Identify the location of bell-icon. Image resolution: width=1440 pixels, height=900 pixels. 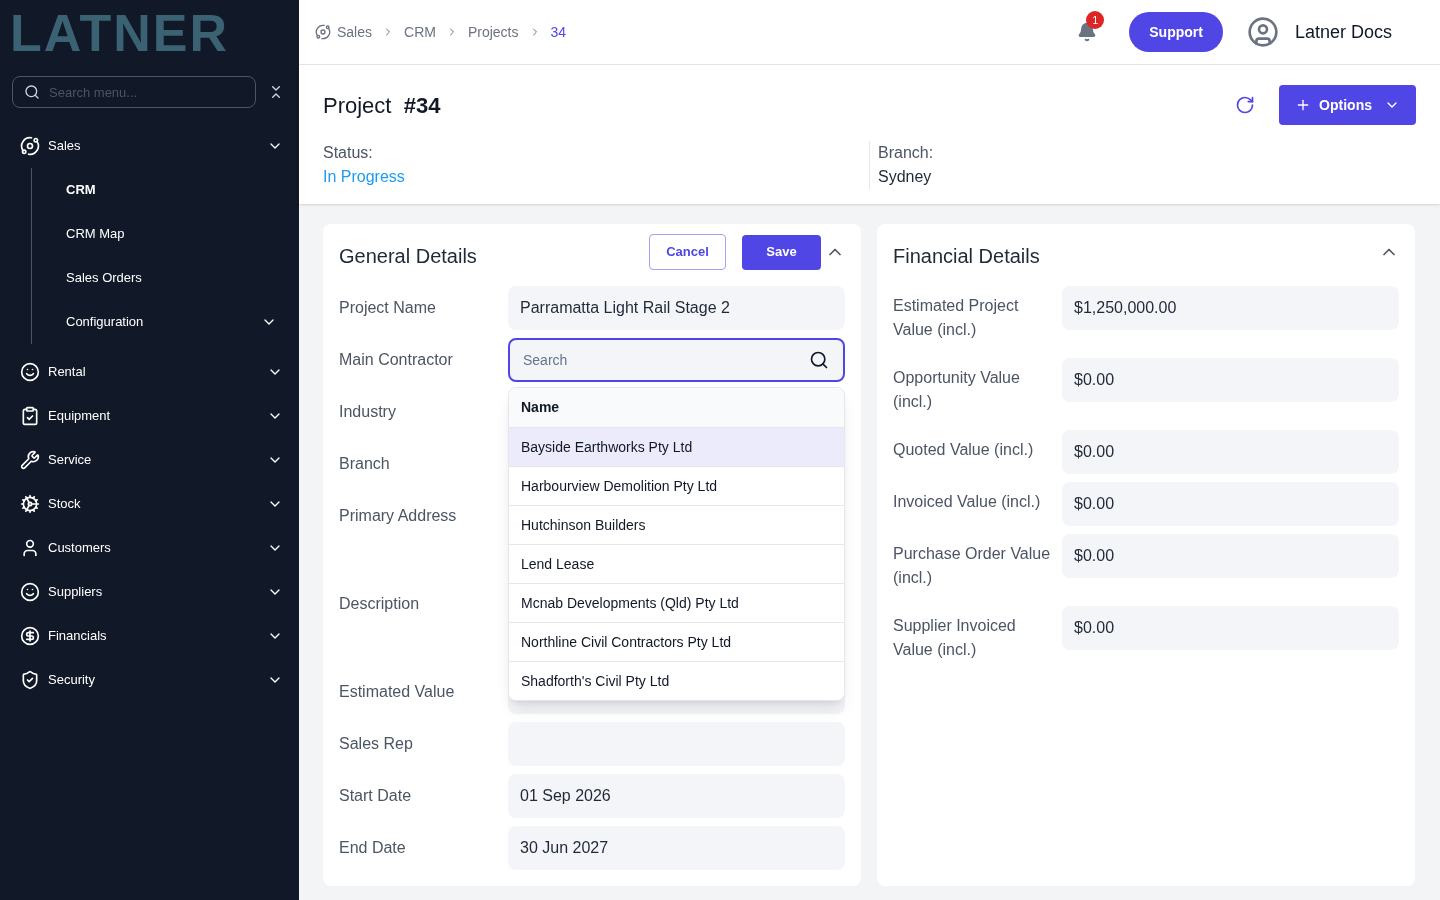
(1087, 32).